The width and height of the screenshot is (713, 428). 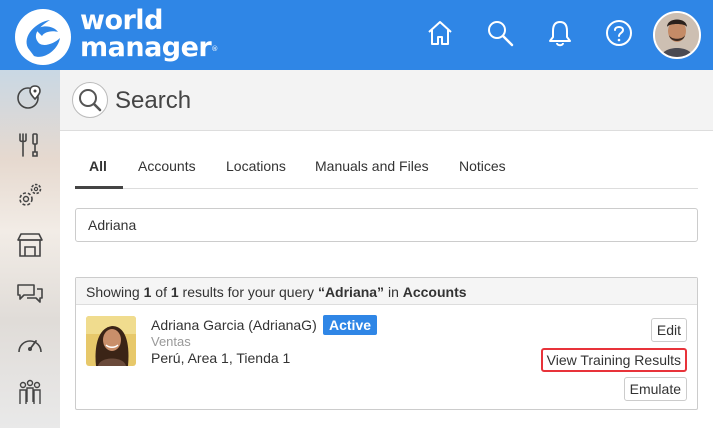 What do you see at coordinates (351, 292) in the screenshot?
I see `summary-query: “Adriana”` at bounding box center [351, 292].